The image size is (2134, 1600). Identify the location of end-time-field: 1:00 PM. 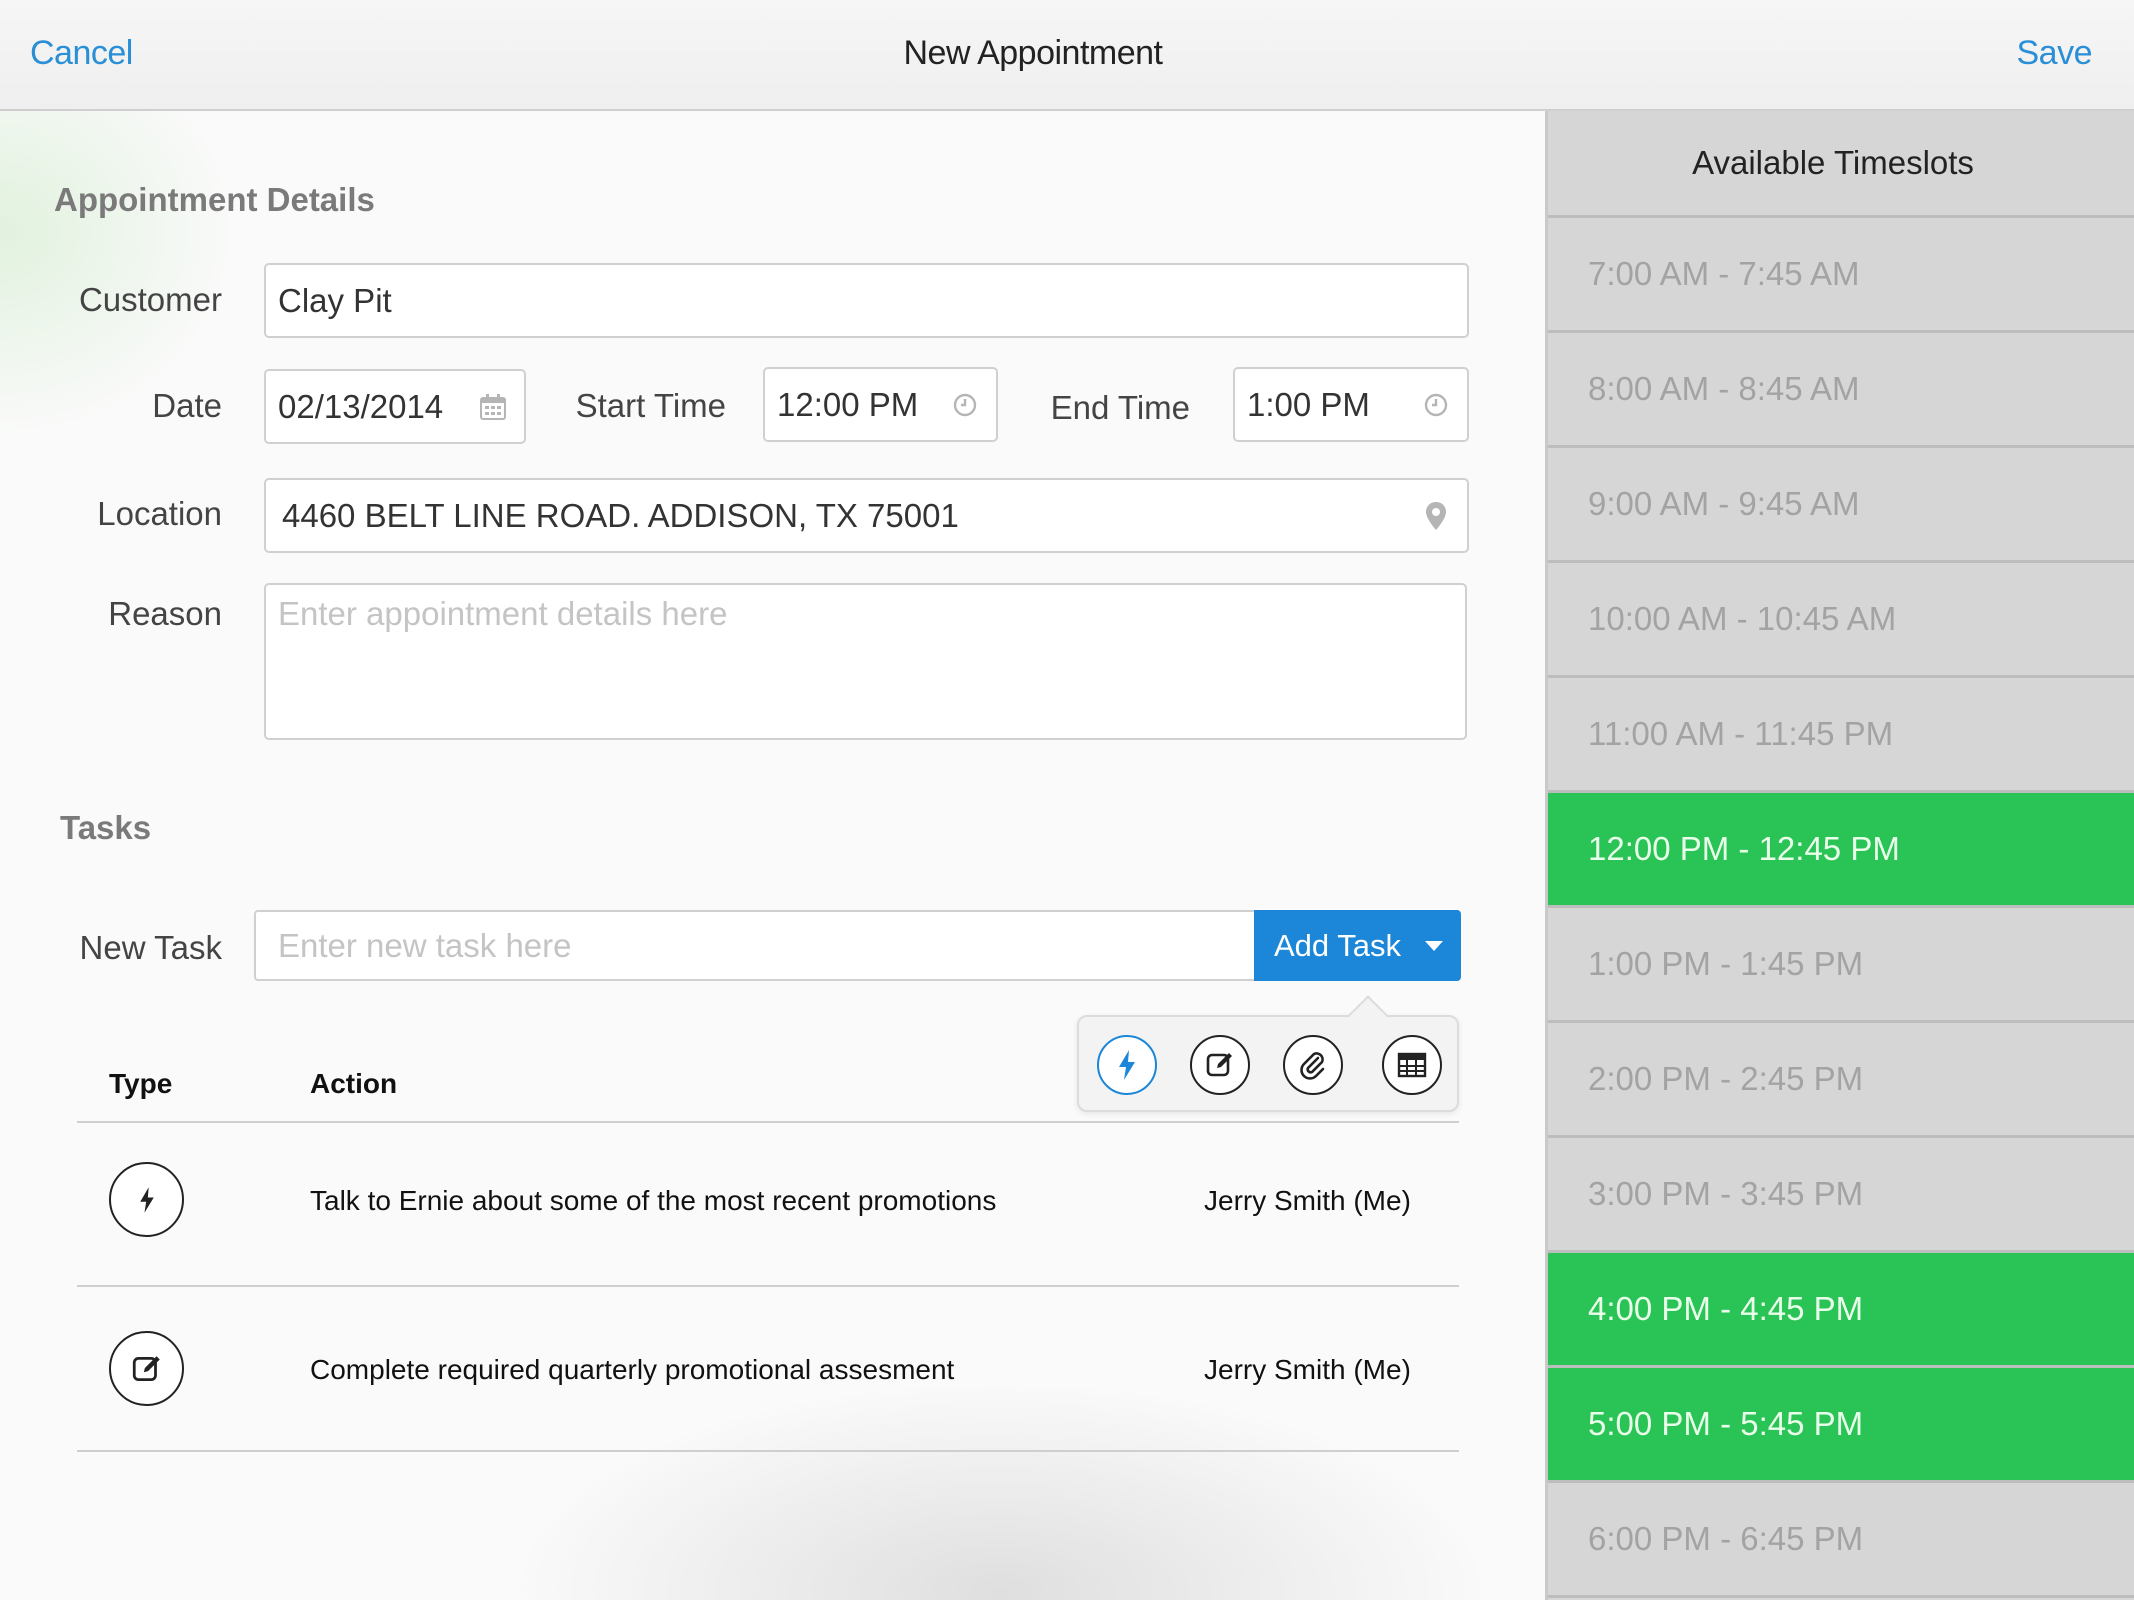
(1351, 404).